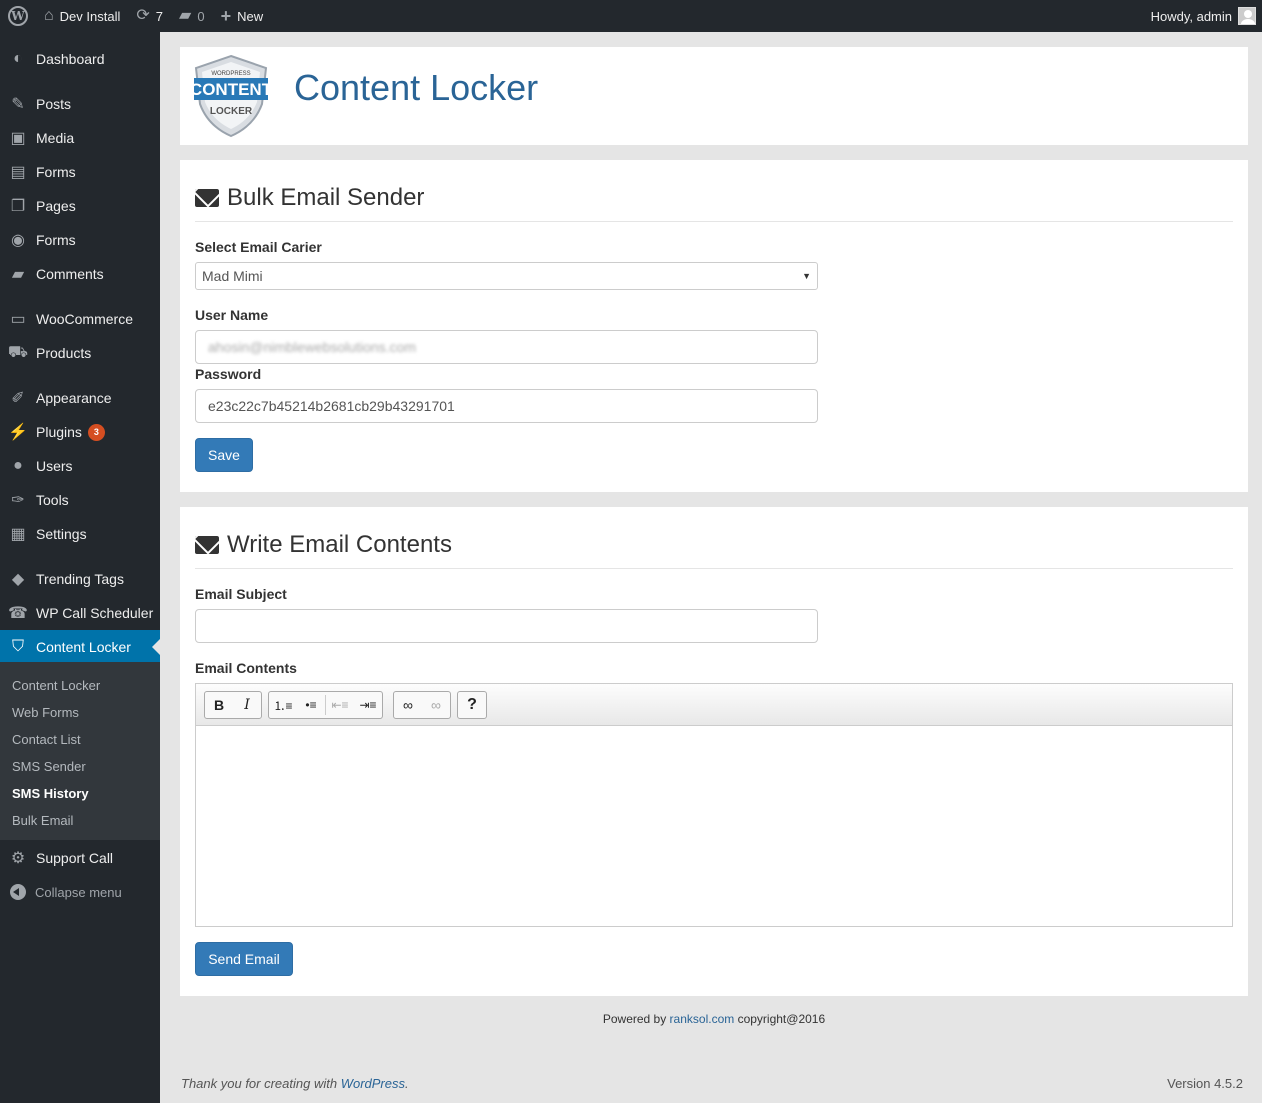  What do you see at coordinates (80, 172) in the screenshot?
I see `sidebar-item-forms: ▤ Forms` at bounding box center [80, 172].